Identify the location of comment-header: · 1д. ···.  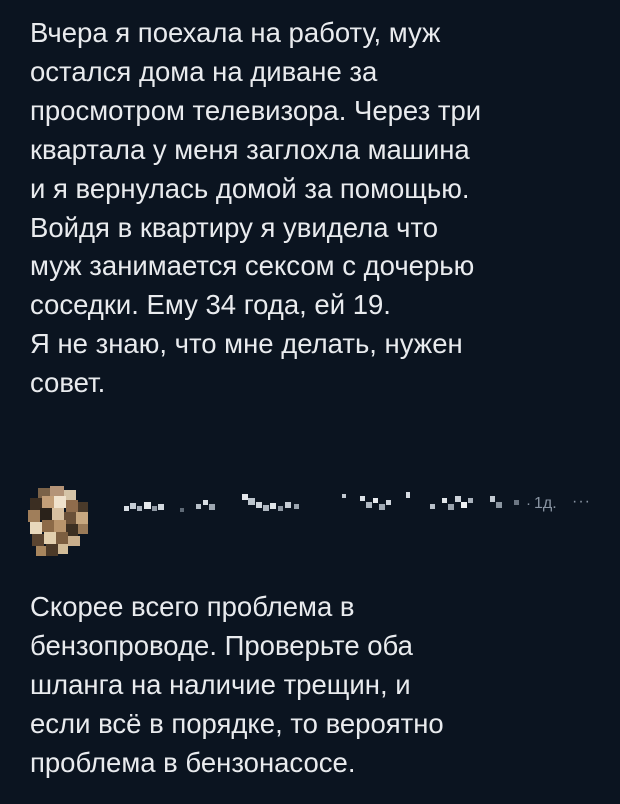
(360, 506).